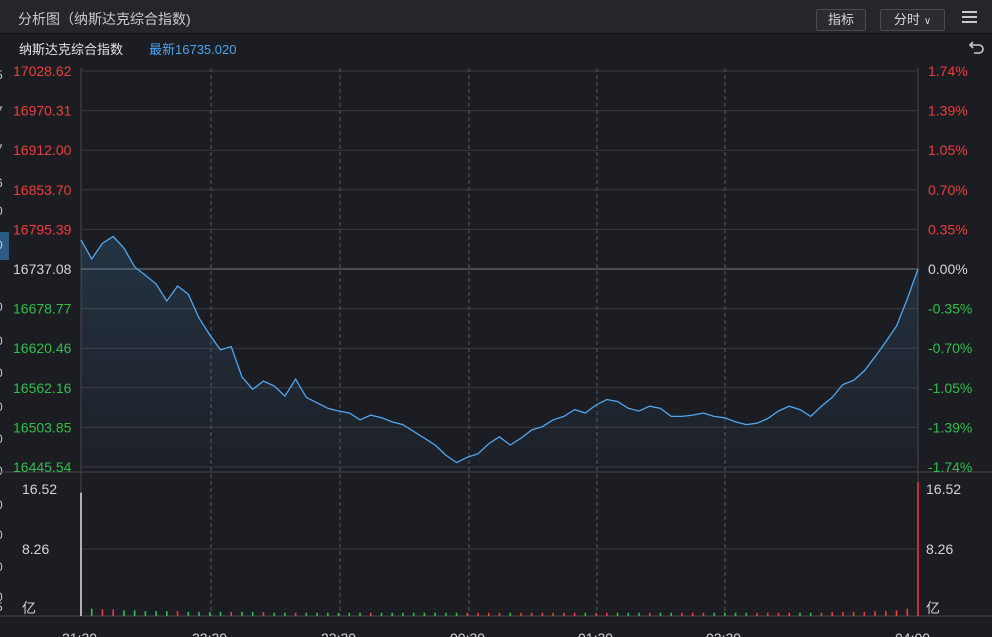  I want to click on percent-tick-label: -0.35%, so click(950, 309).